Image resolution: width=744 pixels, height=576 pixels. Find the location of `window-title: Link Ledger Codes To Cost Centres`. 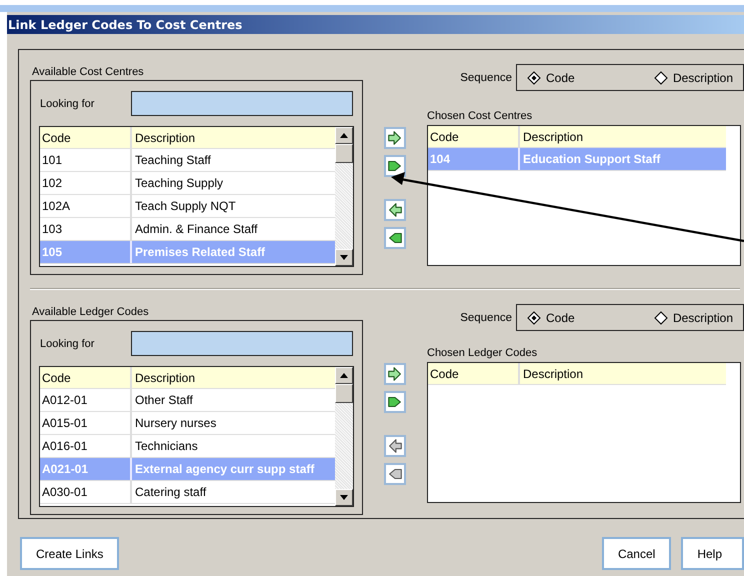

window-title: Link Ledger Codes To Cost Centres is located at coordinates (124, 25).